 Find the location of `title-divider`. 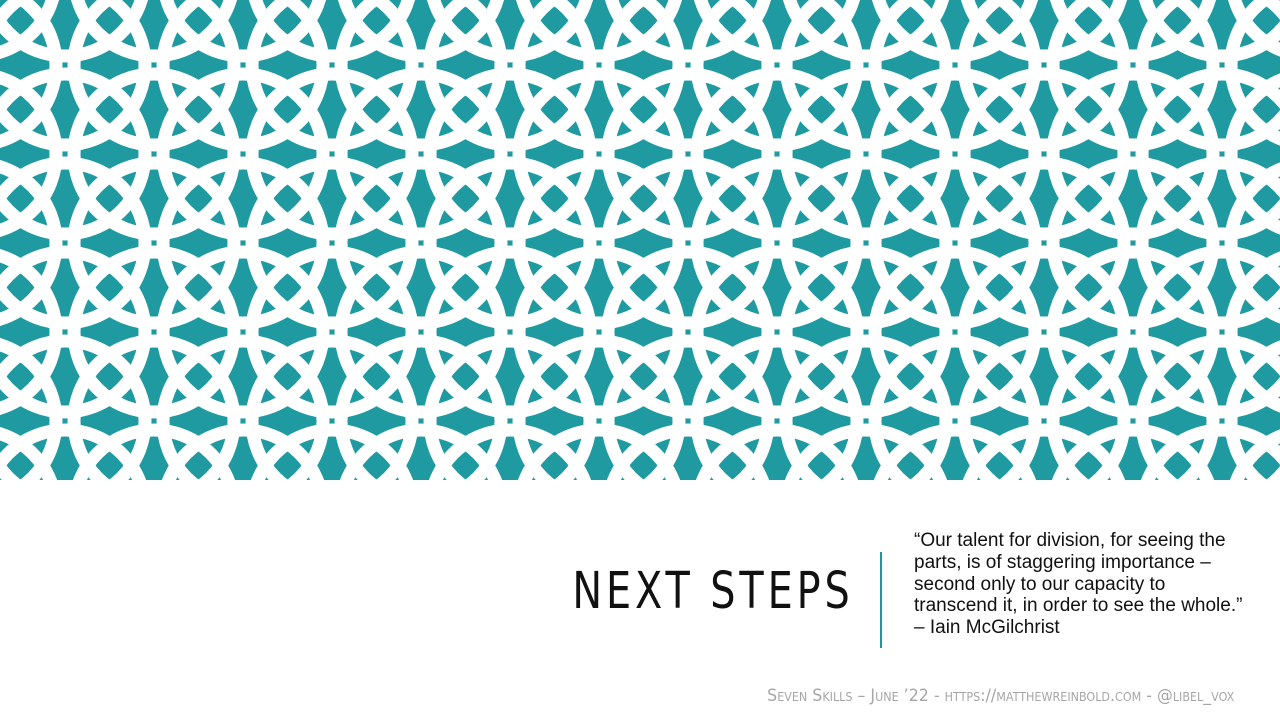

title-divider is located at coordinates (881, 600).